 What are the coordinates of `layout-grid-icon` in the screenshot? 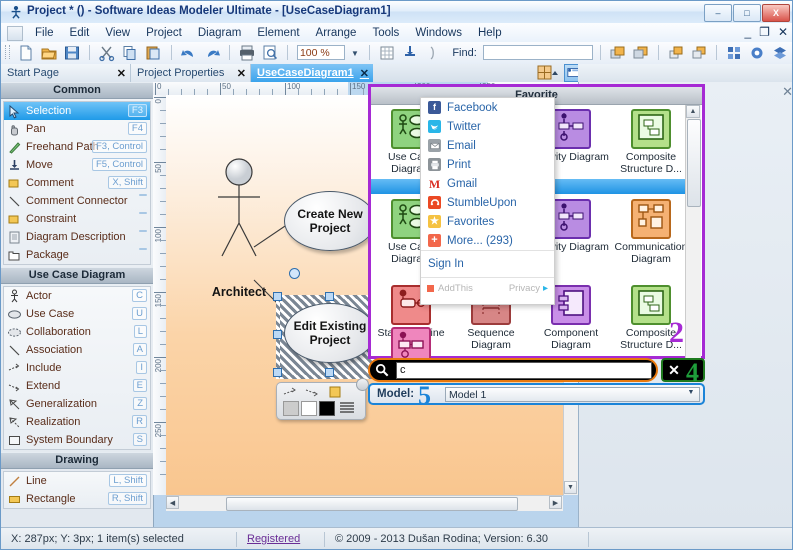 It's located at (734, 53).